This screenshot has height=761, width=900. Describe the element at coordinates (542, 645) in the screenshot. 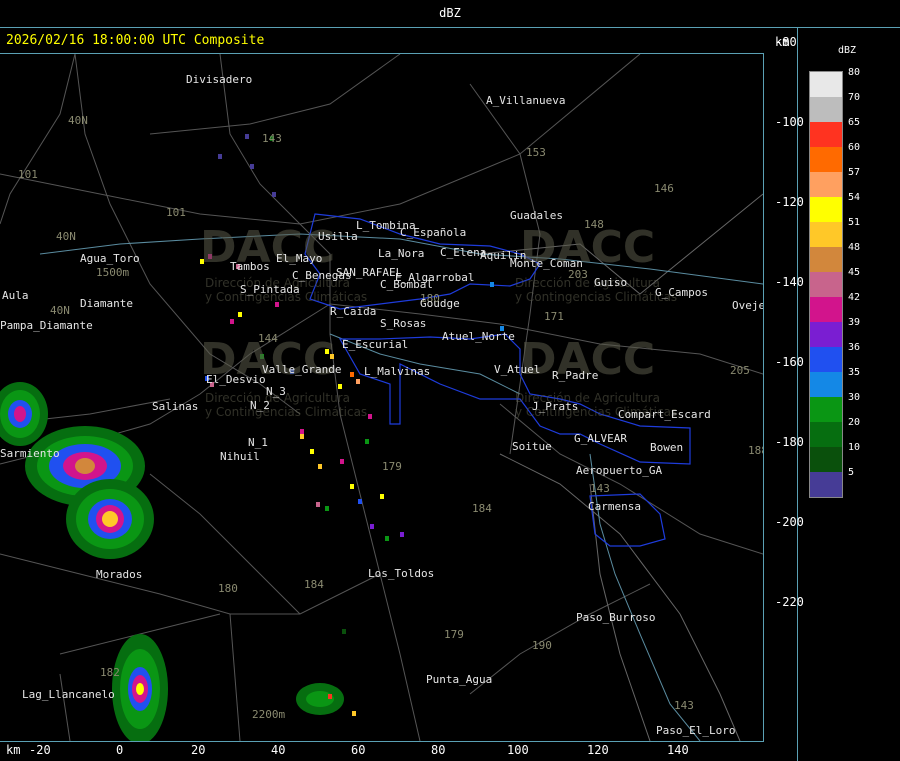

I see `road-number: 190` at that location.